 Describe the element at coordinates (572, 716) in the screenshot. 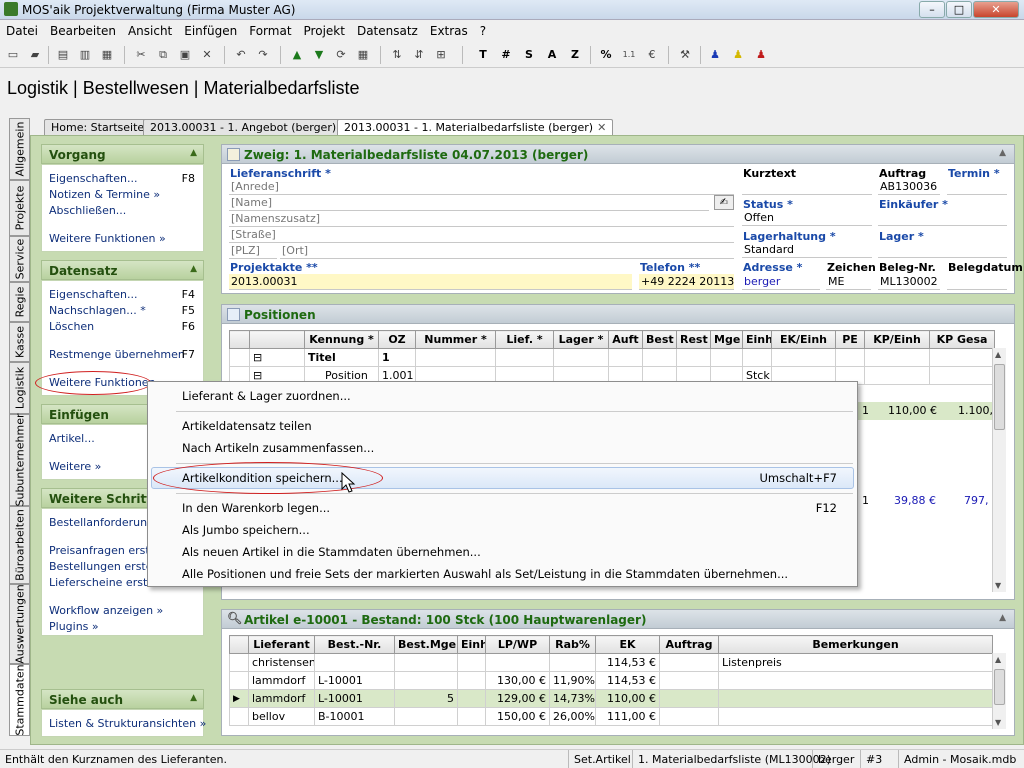

I see `cell-rab: 26,00%` at that location.